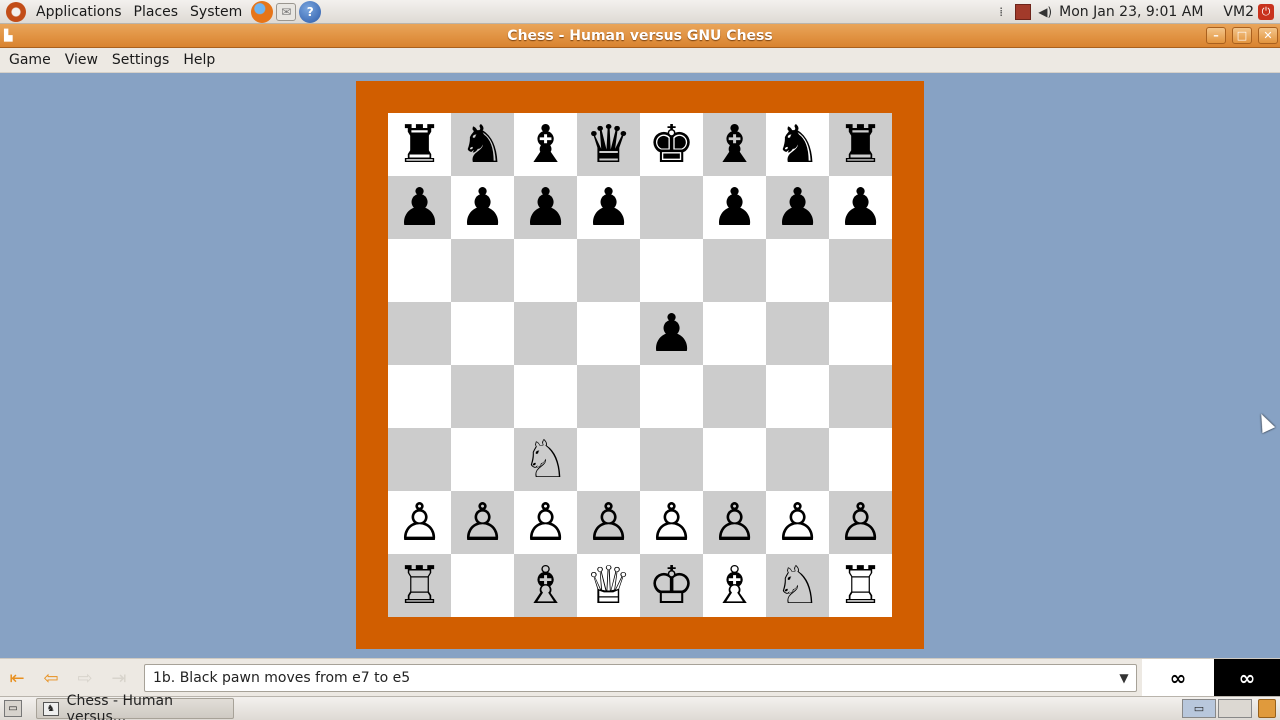 The width and height of the screenshot is (1280, 720). Describe the element at coordinates (13, 708) in the screenshot. I see `show-desktop-icon: ▭` at that location.